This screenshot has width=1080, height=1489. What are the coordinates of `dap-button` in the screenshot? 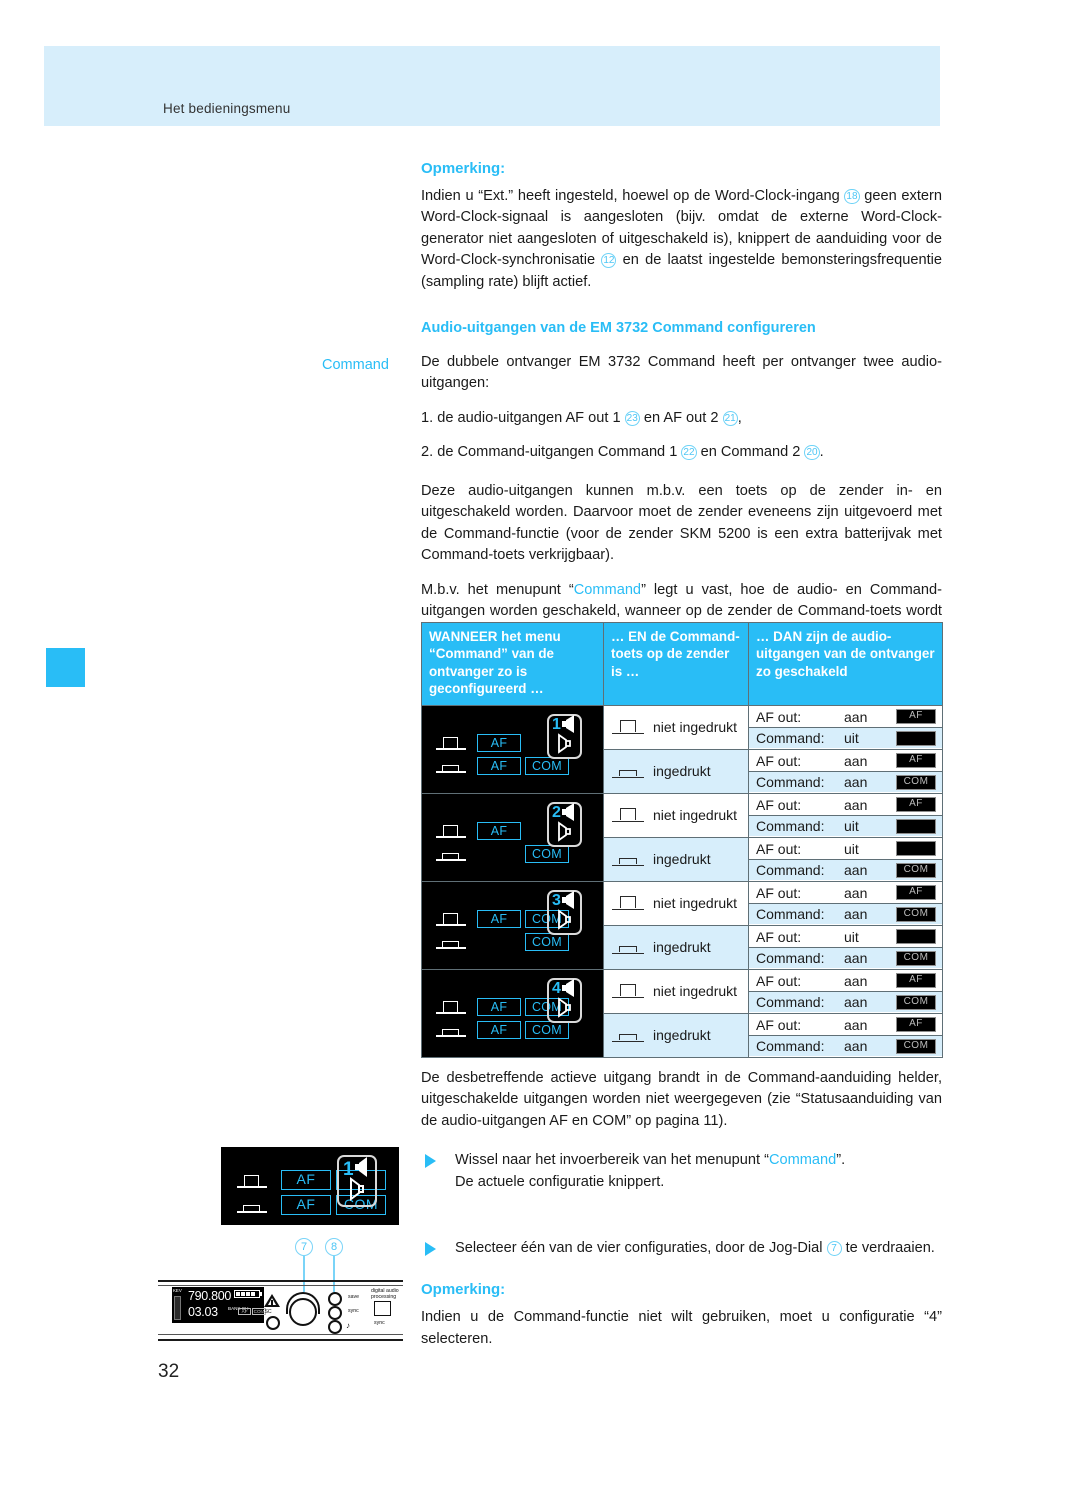 It's located at (382, 1308).